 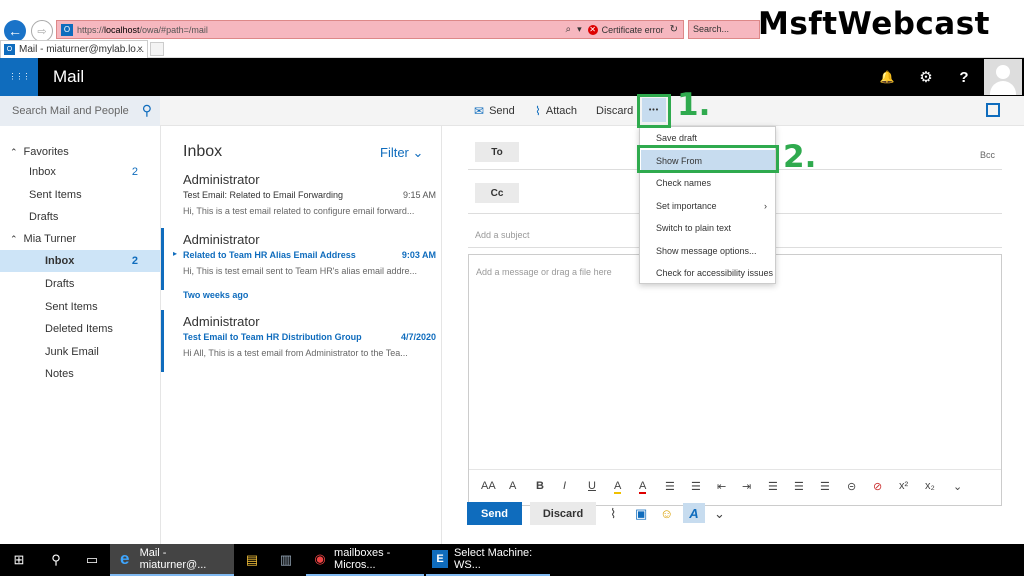 What do you see at coordinates (80, 239) in the screenshot?
I see `account-header: ⌃ Mia Turner` at bounding box center [80, 239].